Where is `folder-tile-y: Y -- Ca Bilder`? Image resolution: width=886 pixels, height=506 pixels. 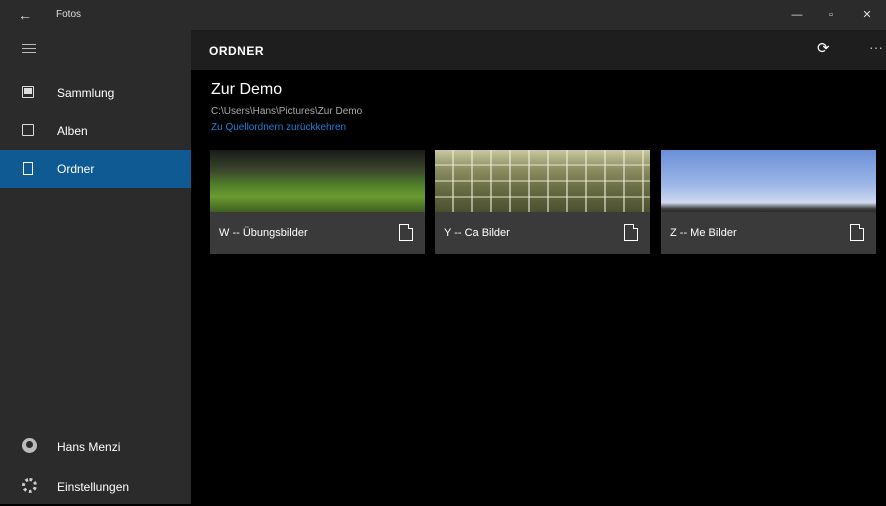 folder-tile-y: Y -- Ca Bilder is located at coordinates (542, 202).